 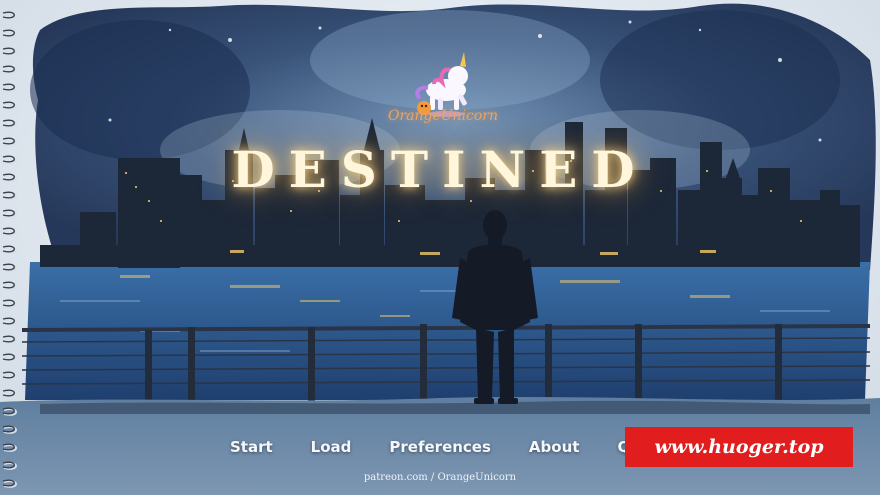 What do you see at coordinates (440, 450) in the screenshot?
I see `menu-item-preferences: Preferences` at bounding box center [440, 450].